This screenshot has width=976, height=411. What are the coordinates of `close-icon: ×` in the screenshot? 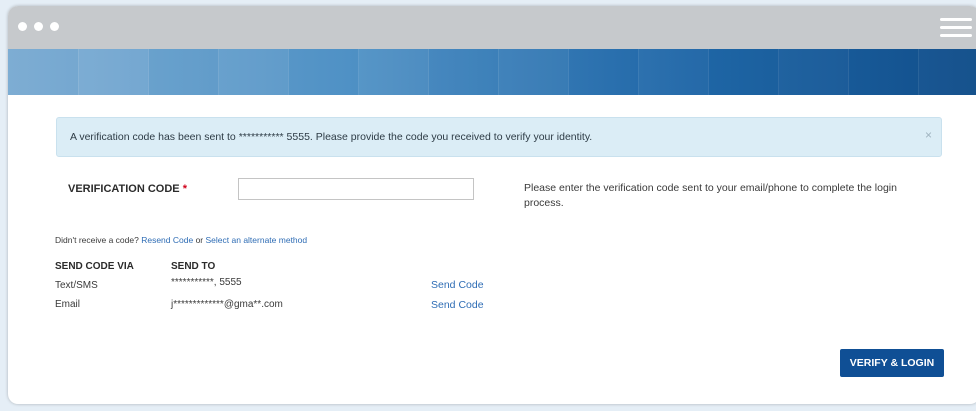 It's located at (928, 135).